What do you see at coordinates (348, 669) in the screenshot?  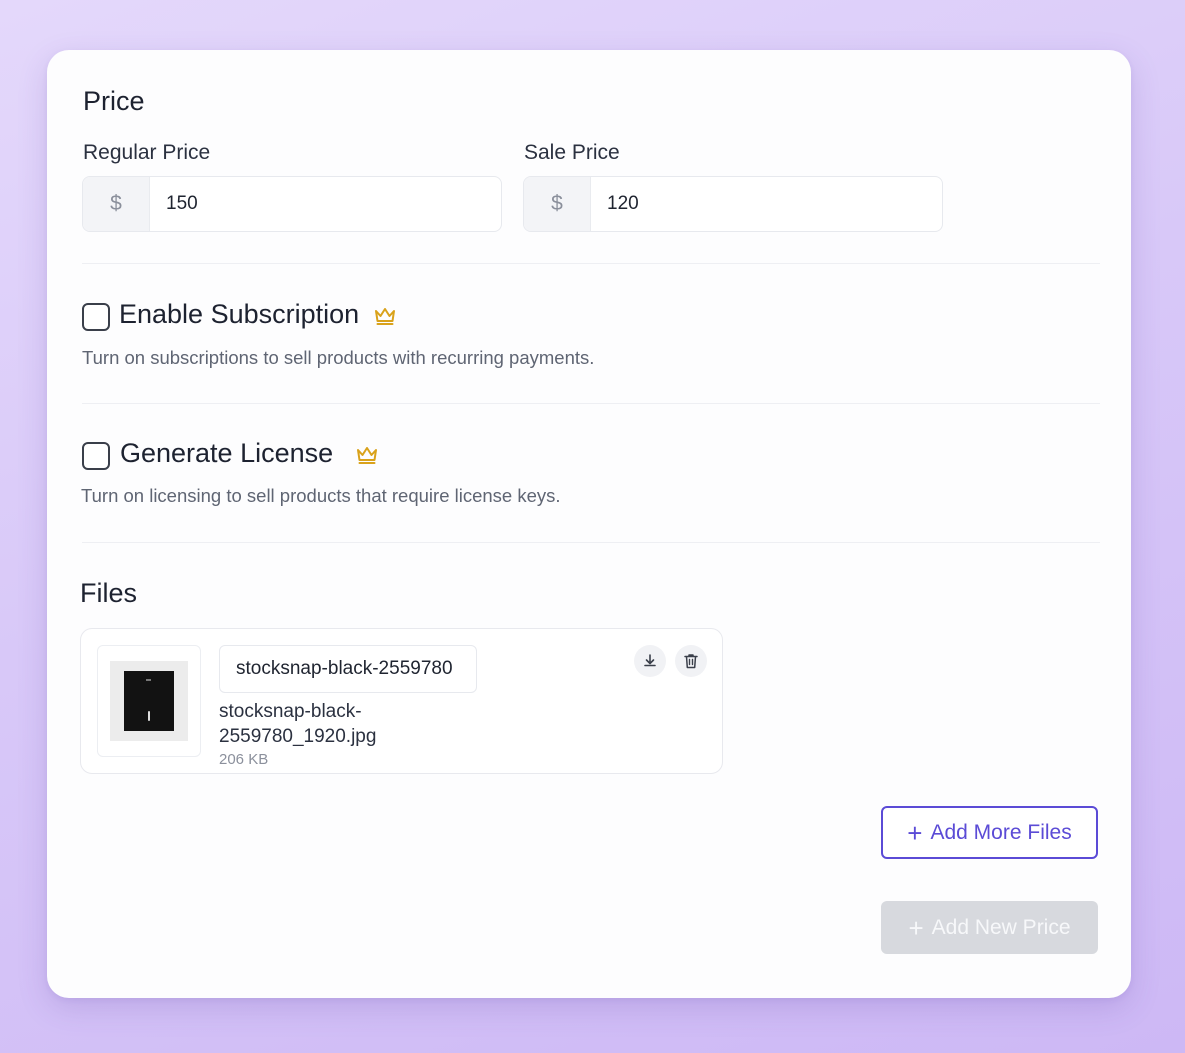 I see `file-display-name-input: stocksnap-black-2559780` at bounding box center [348, 669].